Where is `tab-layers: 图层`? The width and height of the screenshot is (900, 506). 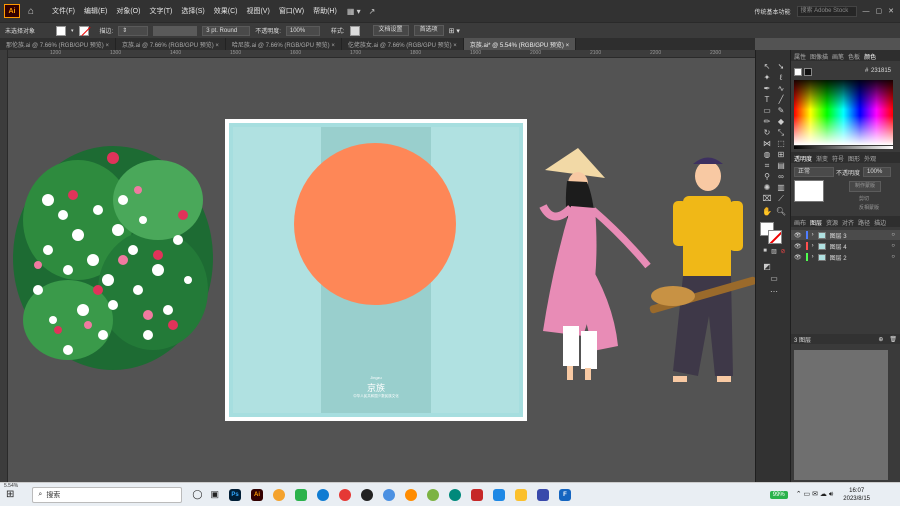
tab-layers: 图层 is located at coordinates (816, 222).